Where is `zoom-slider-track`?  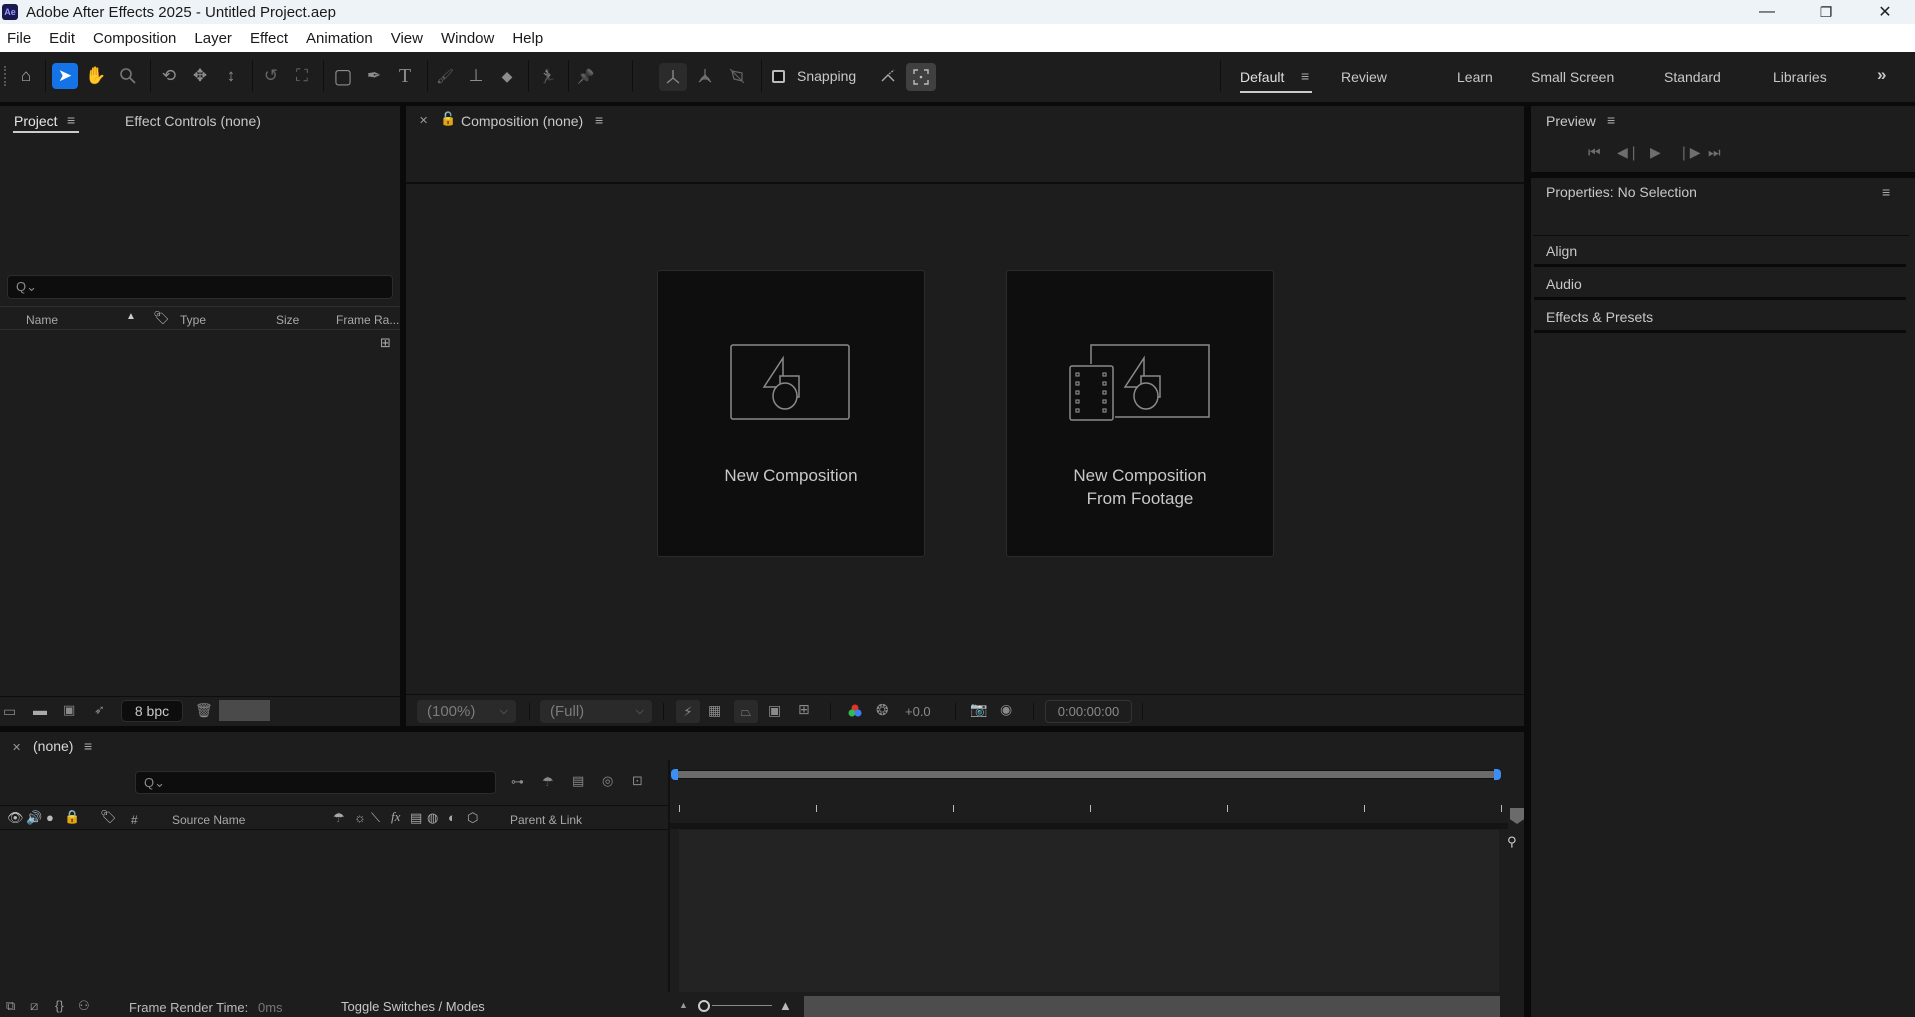
zoom-slider-track is located at coordinates (742, 1005).